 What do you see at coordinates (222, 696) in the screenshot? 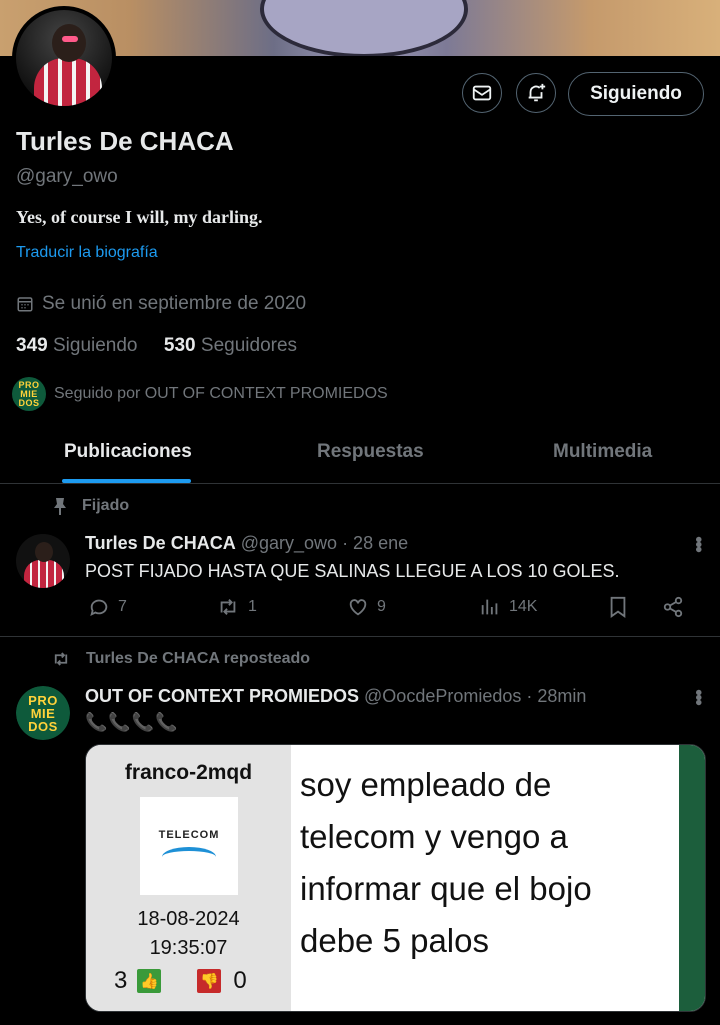
I see `tweet-author: OUT OF CONTEXT PROMIEDOS` at bounding box center [222, 696].